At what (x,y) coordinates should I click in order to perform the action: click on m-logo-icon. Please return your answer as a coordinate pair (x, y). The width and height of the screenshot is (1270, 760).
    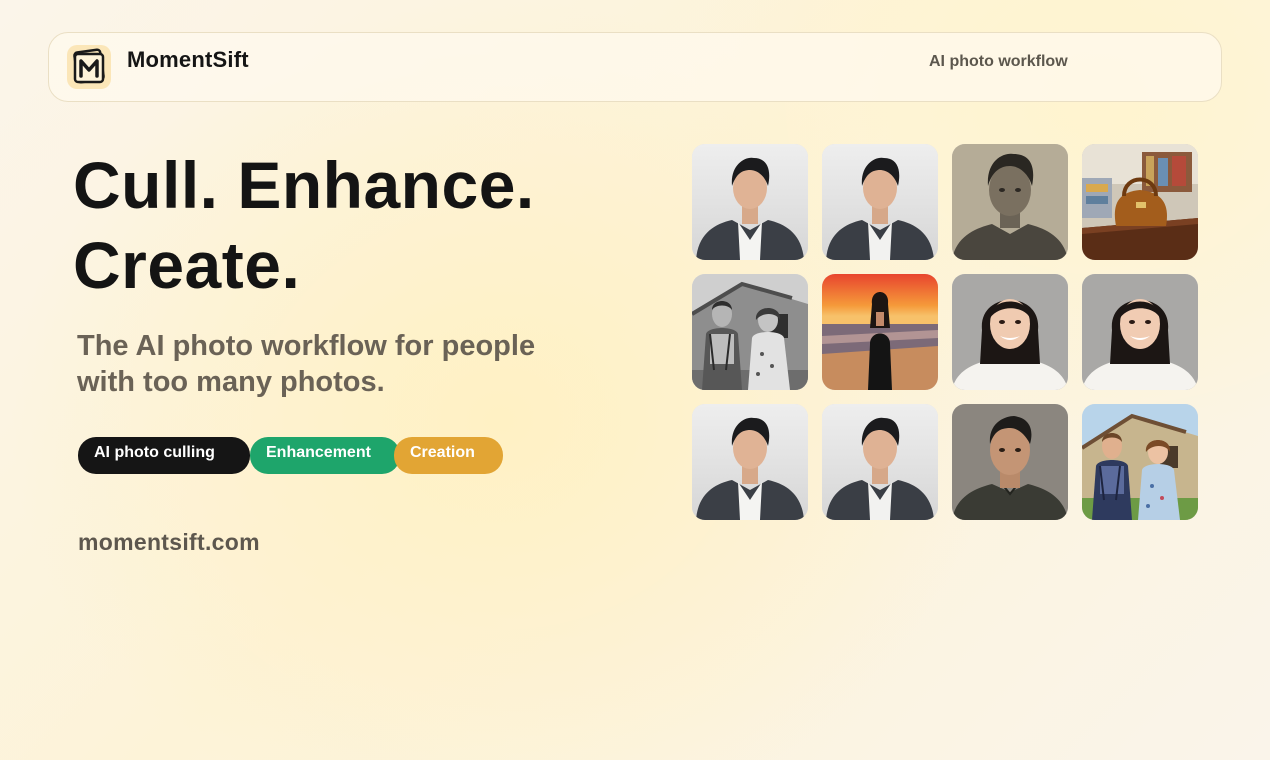
    Looking at the image, I should click on (89, 67).